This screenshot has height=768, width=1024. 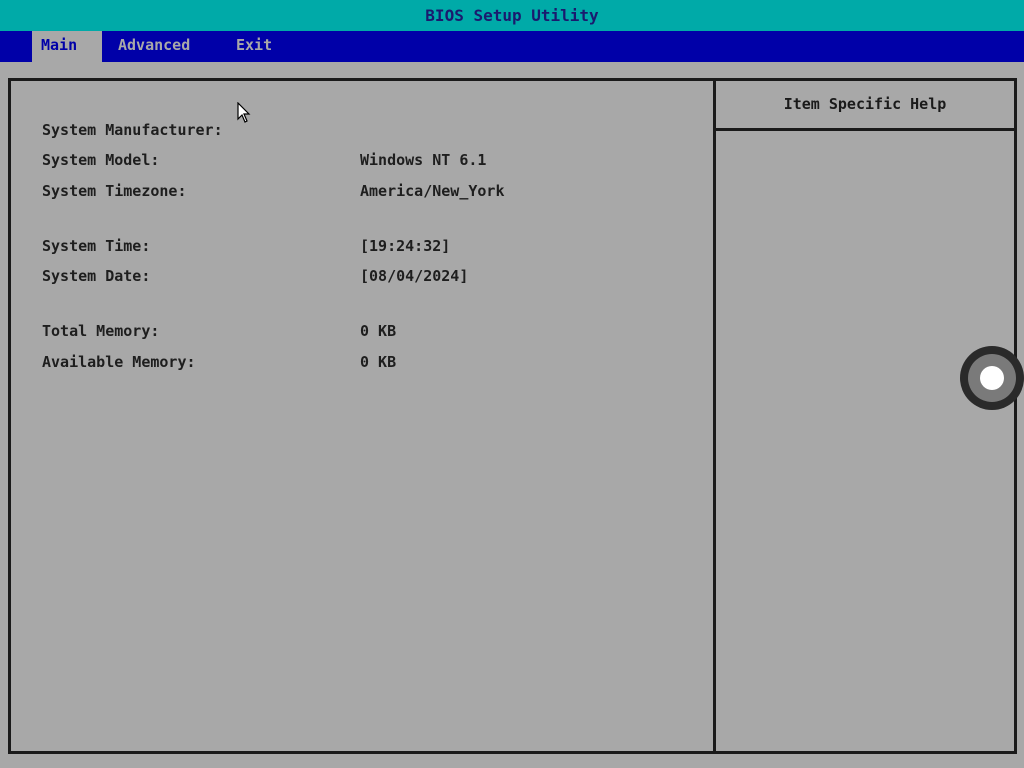 What do you see at coordinates (432, 191) in the screenshot?
I see `system-timezone-value: America/New_York` at bounding box center [432, 191].